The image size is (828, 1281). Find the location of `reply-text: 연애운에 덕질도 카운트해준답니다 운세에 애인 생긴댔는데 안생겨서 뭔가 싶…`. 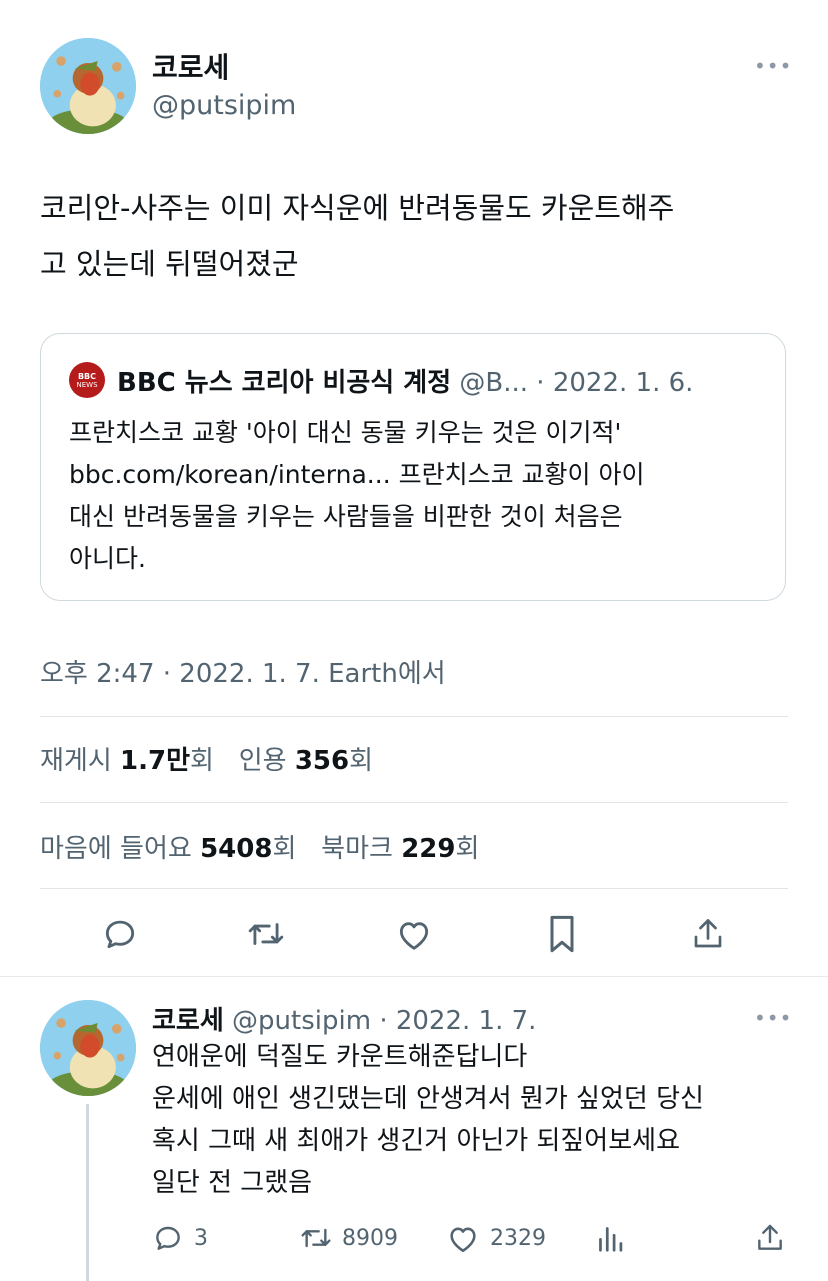

reply-text: 연애운에 덕질도 카운트해준답니다 운세에 애인 생긴댔는데 안생겨서 뭔가 싶… is located at coordinates (482, 1120).